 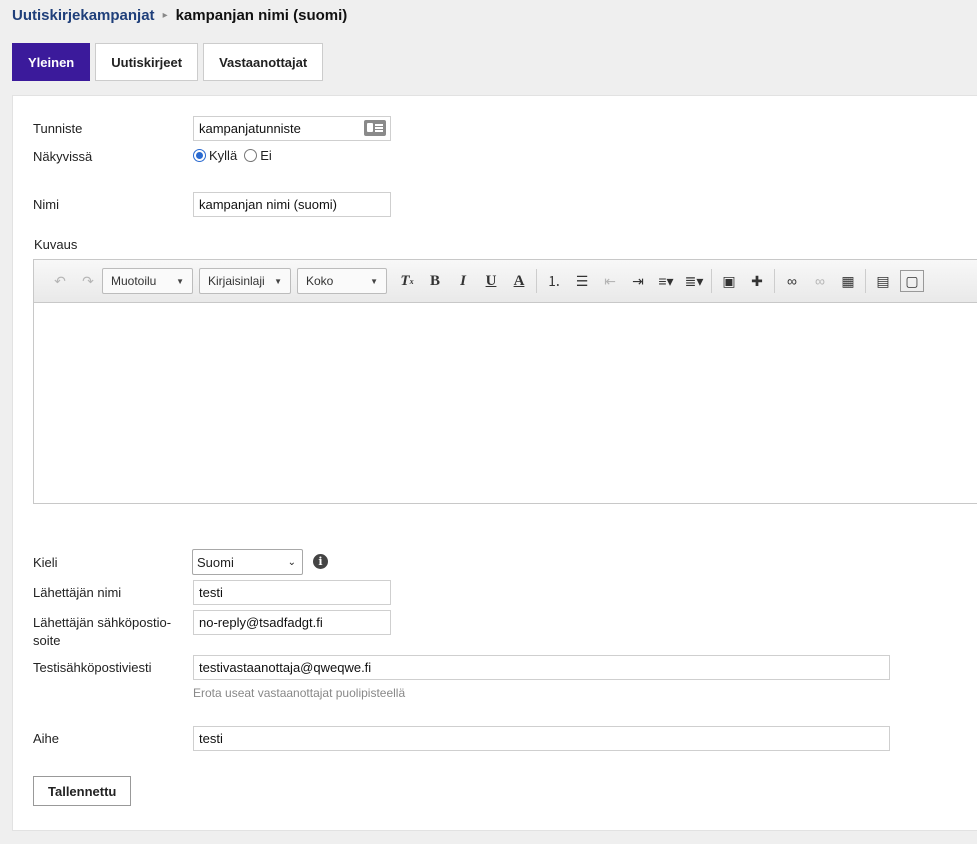 What do you see at coordinates (883, 281) in the screenshot?
I see `source-code-icon: ▤` at bounding box center [883, 281].